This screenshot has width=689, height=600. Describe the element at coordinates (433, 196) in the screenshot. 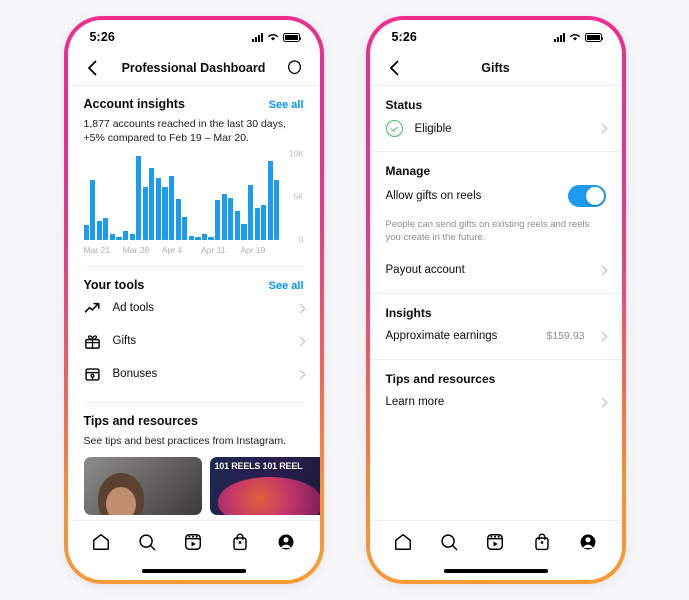

I see `allow-gifts-label: Allow gifts on reels` at that location.